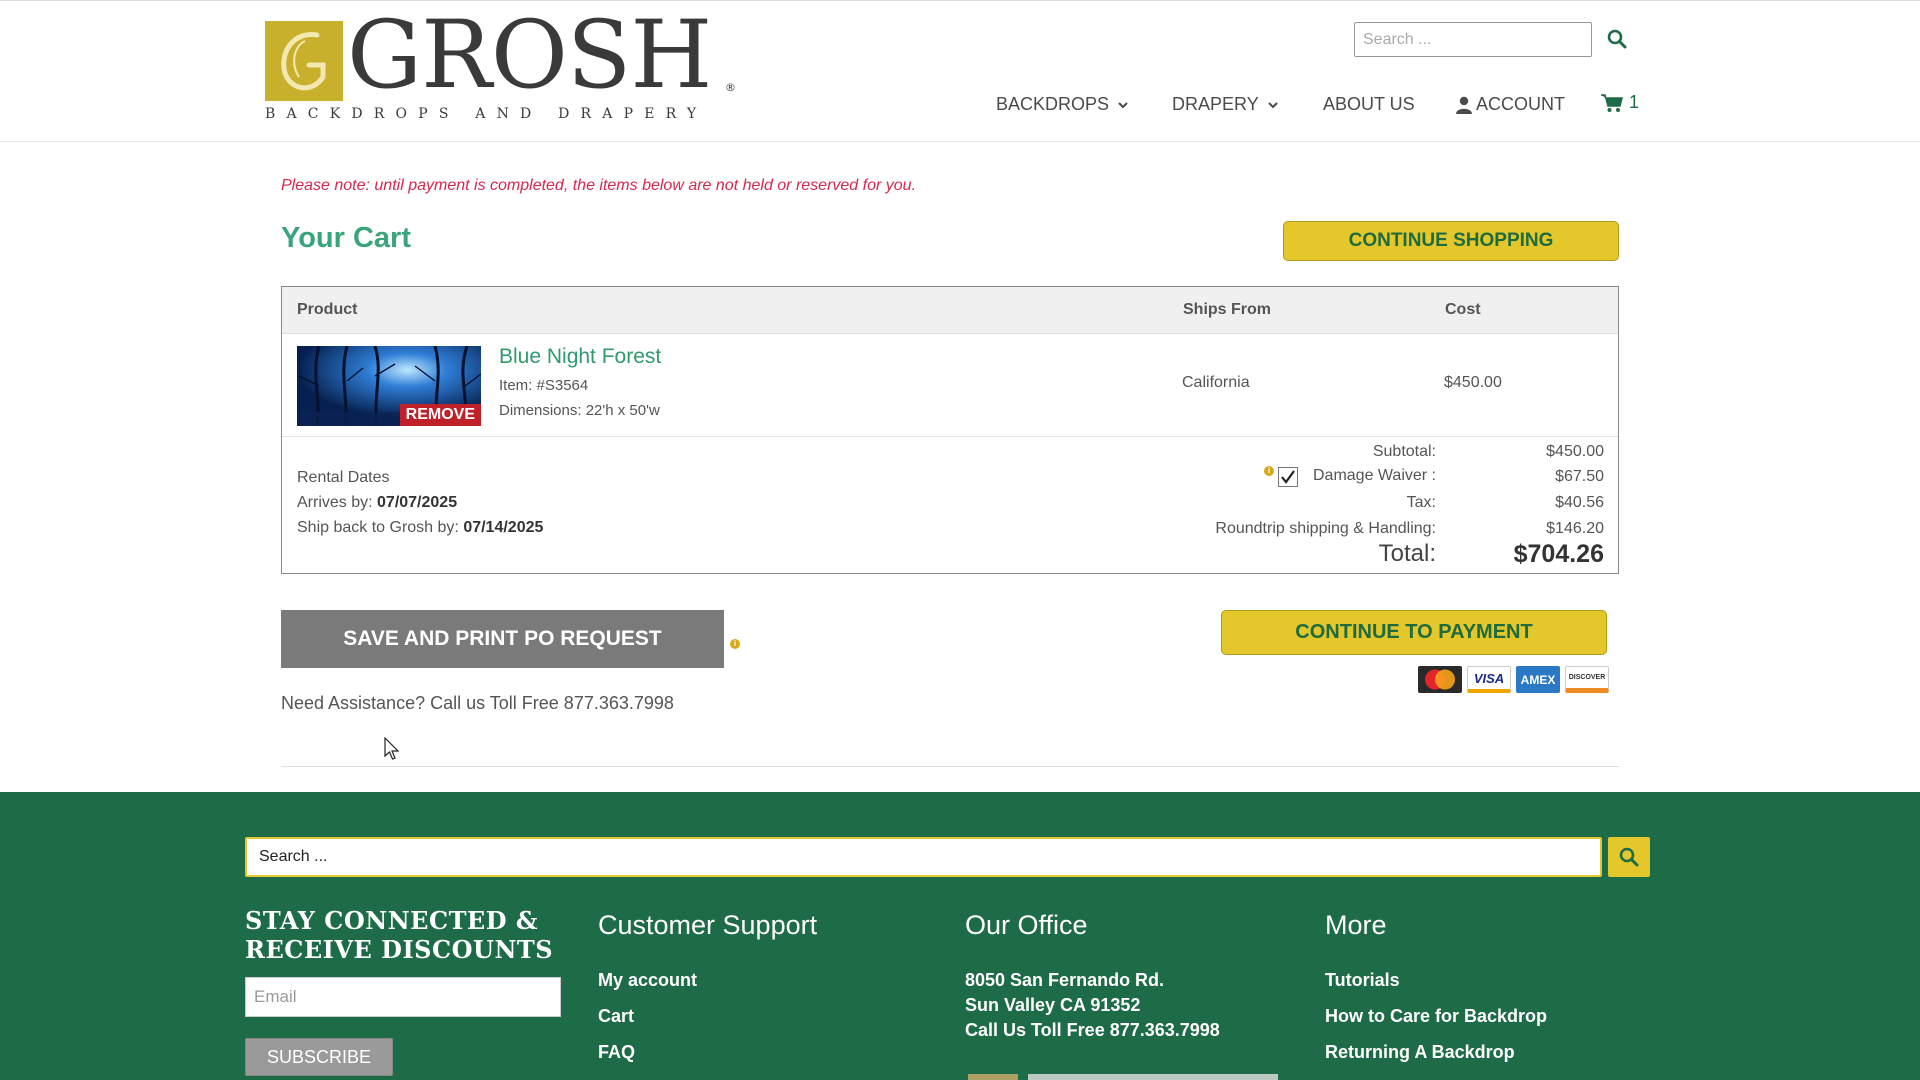  What do you see at coordinates (403, 997) in the screenshot?
I see `email-field` at bounding box center [403, 997].